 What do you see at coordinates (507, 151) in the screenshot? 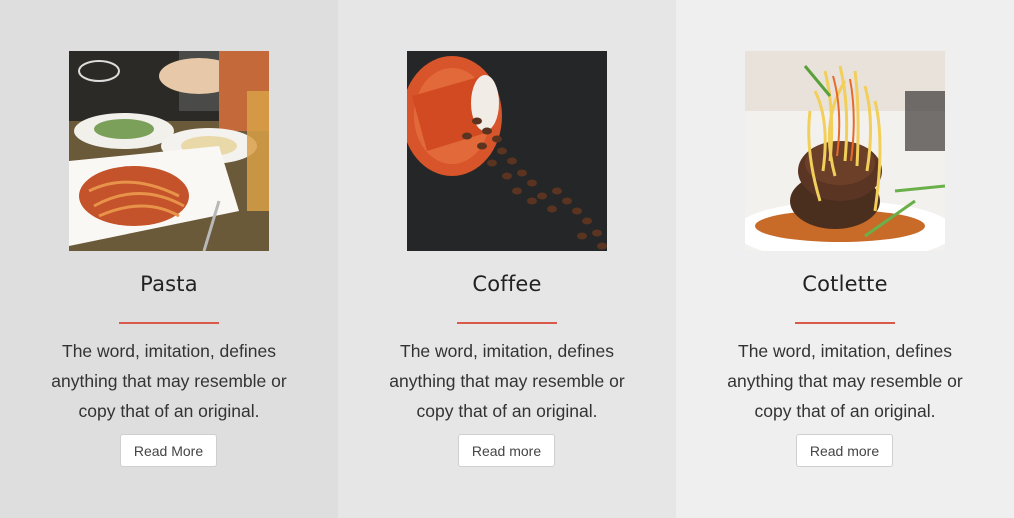
I see `coffee-photo` at bounding box center [507, 151].